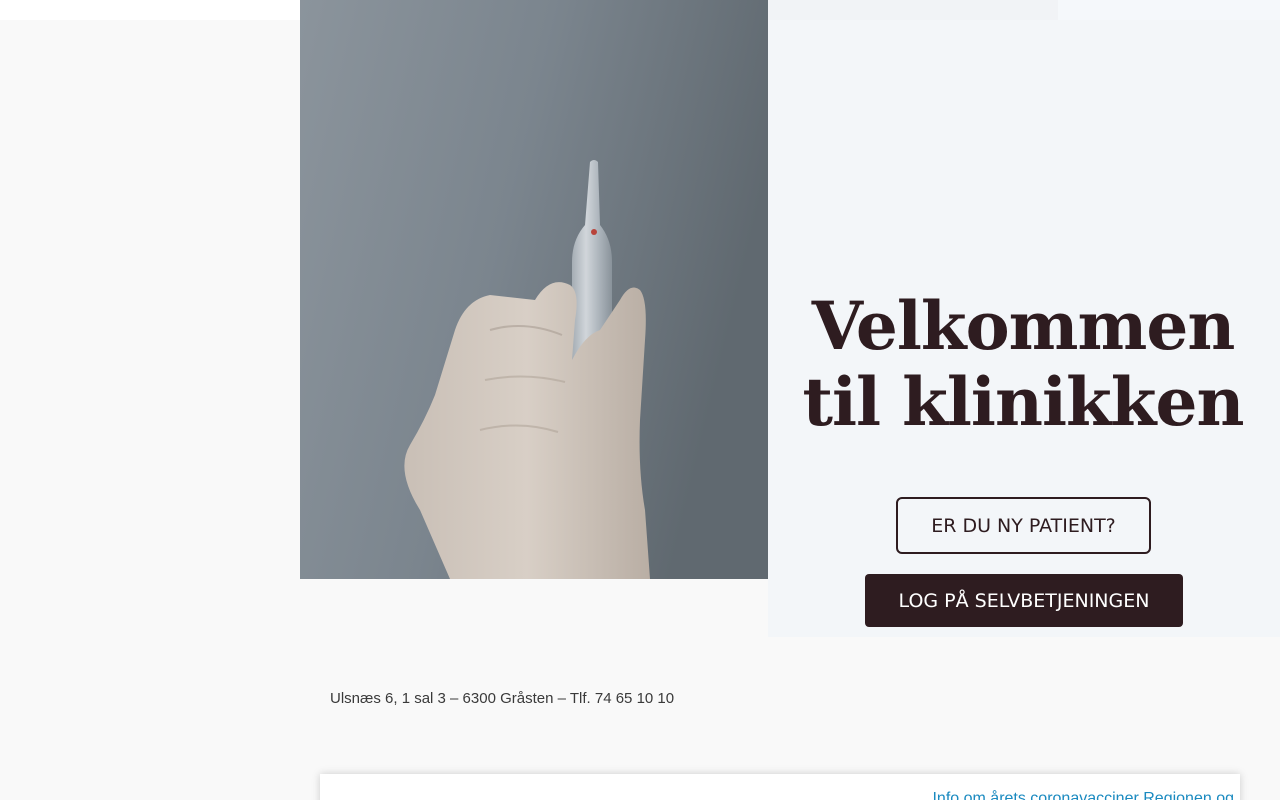 The width and height of the screenshot is (1280, 800). I want to click on corona-vaccine-info-link: Info om årets coronavacciner Regionen og, so click(1083, 795).